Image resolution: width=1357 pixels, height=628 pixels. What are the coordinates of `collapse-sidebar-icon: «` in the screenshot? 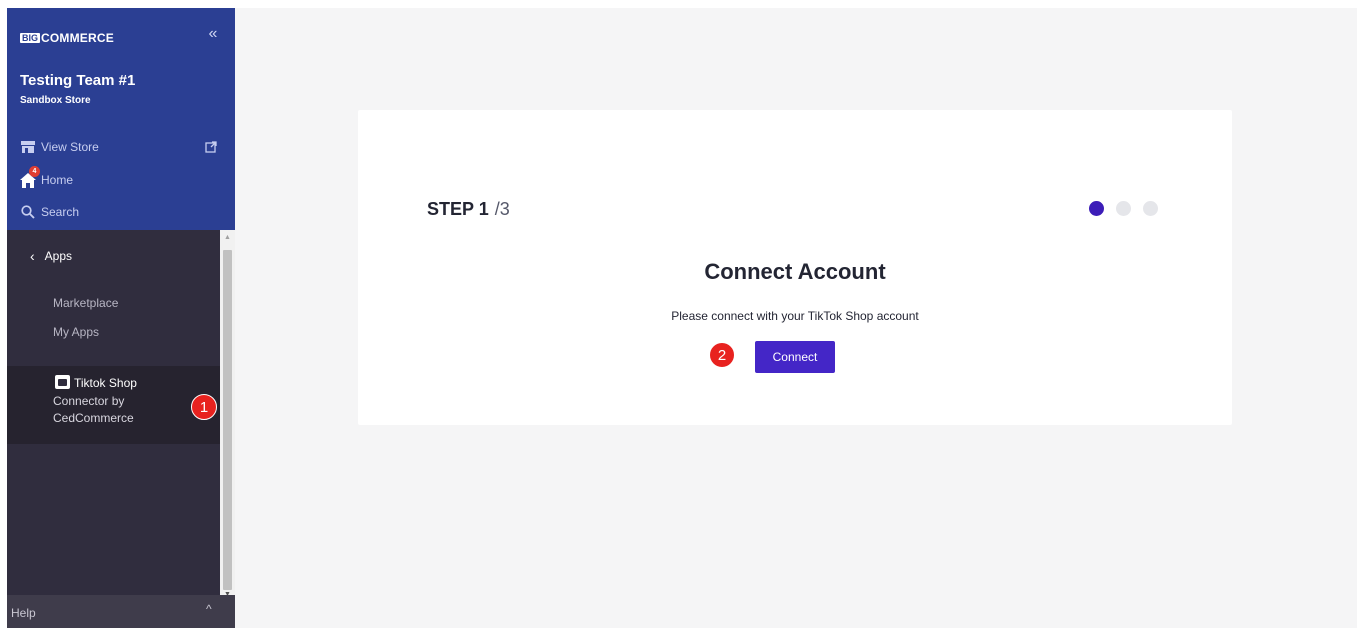 It's located at (213, 34).